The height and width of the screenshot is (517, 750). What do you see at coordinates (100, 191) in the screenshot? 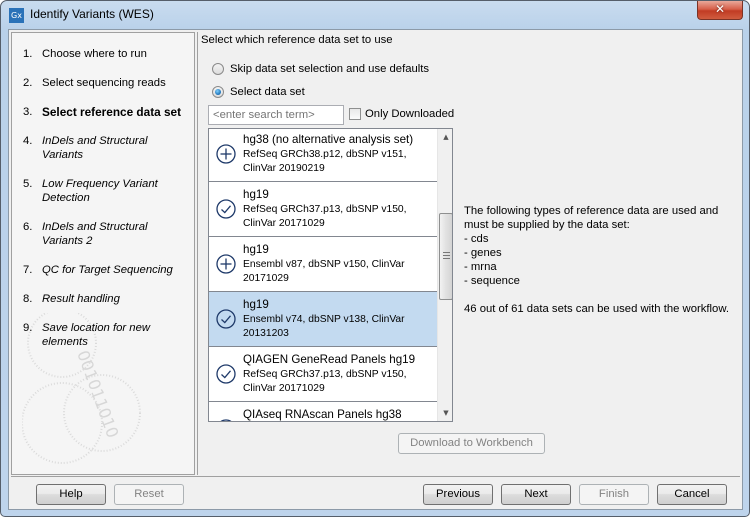
I see `step-label: Low Frequency Variant Detection` at bounding box center [100, 191].